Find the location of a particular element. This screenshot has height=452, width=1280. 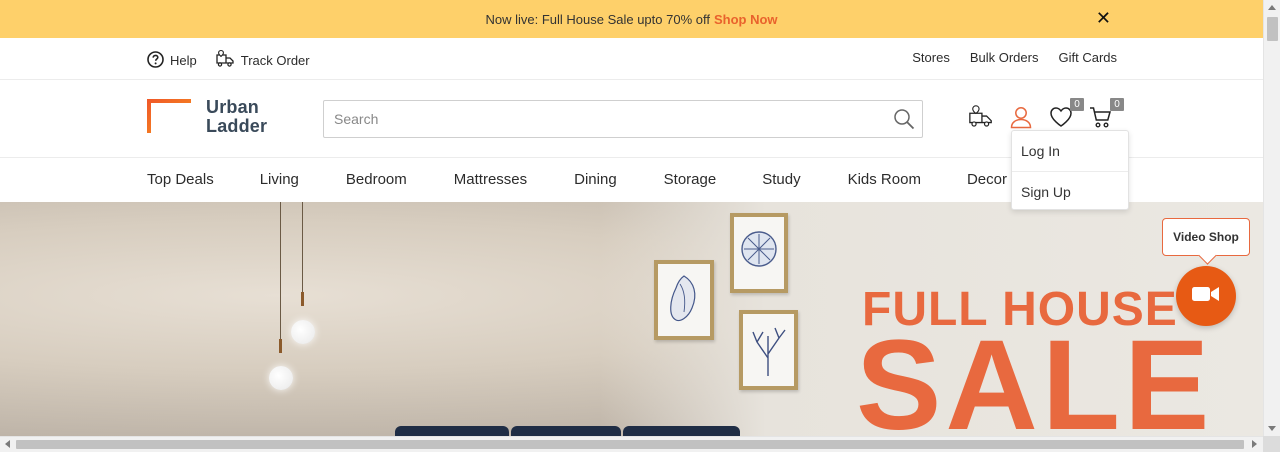

logo-text-ladder: Ladder is located at coordinates (237, 126).